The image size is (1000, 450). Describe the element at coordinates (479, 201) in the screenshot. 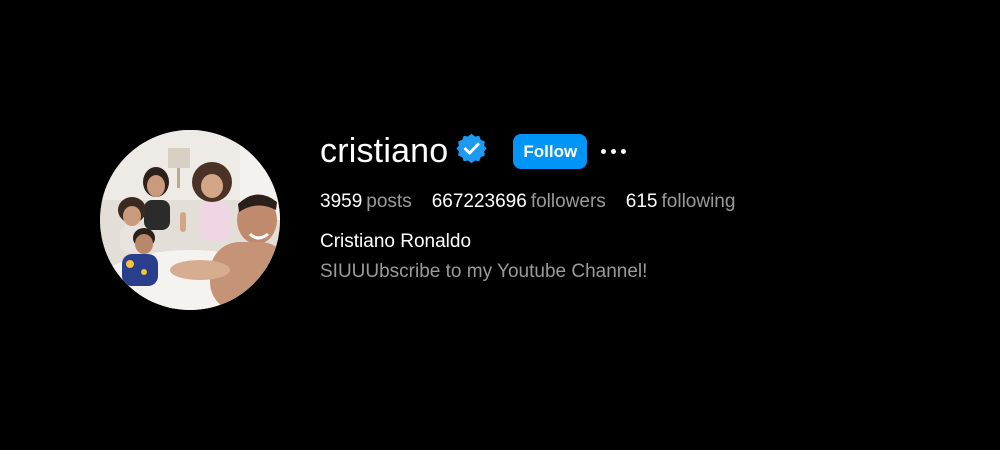

I see `followers-count: 667223696` at that location.